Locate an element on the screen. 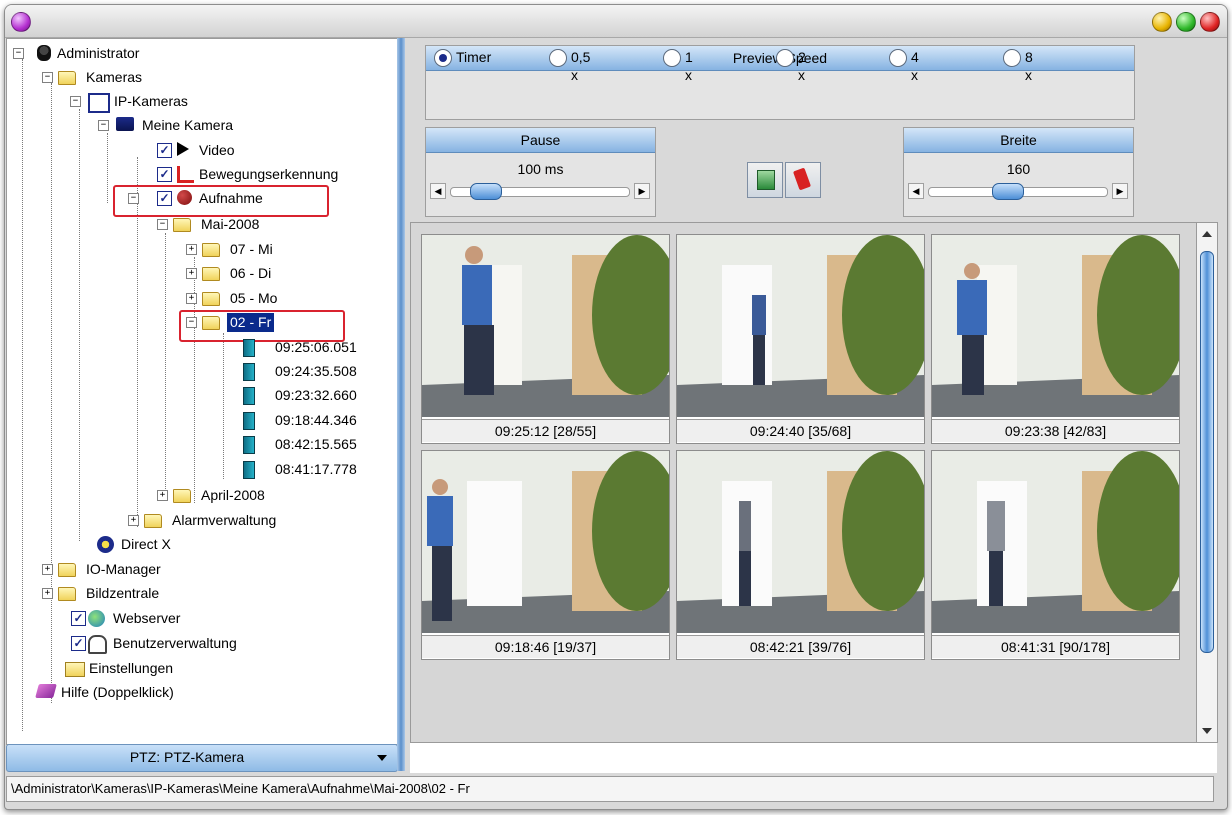 The width and height of the screenshot is (1232, 815). tree-label: Bildzentrale is located at coordinates (123, 593).